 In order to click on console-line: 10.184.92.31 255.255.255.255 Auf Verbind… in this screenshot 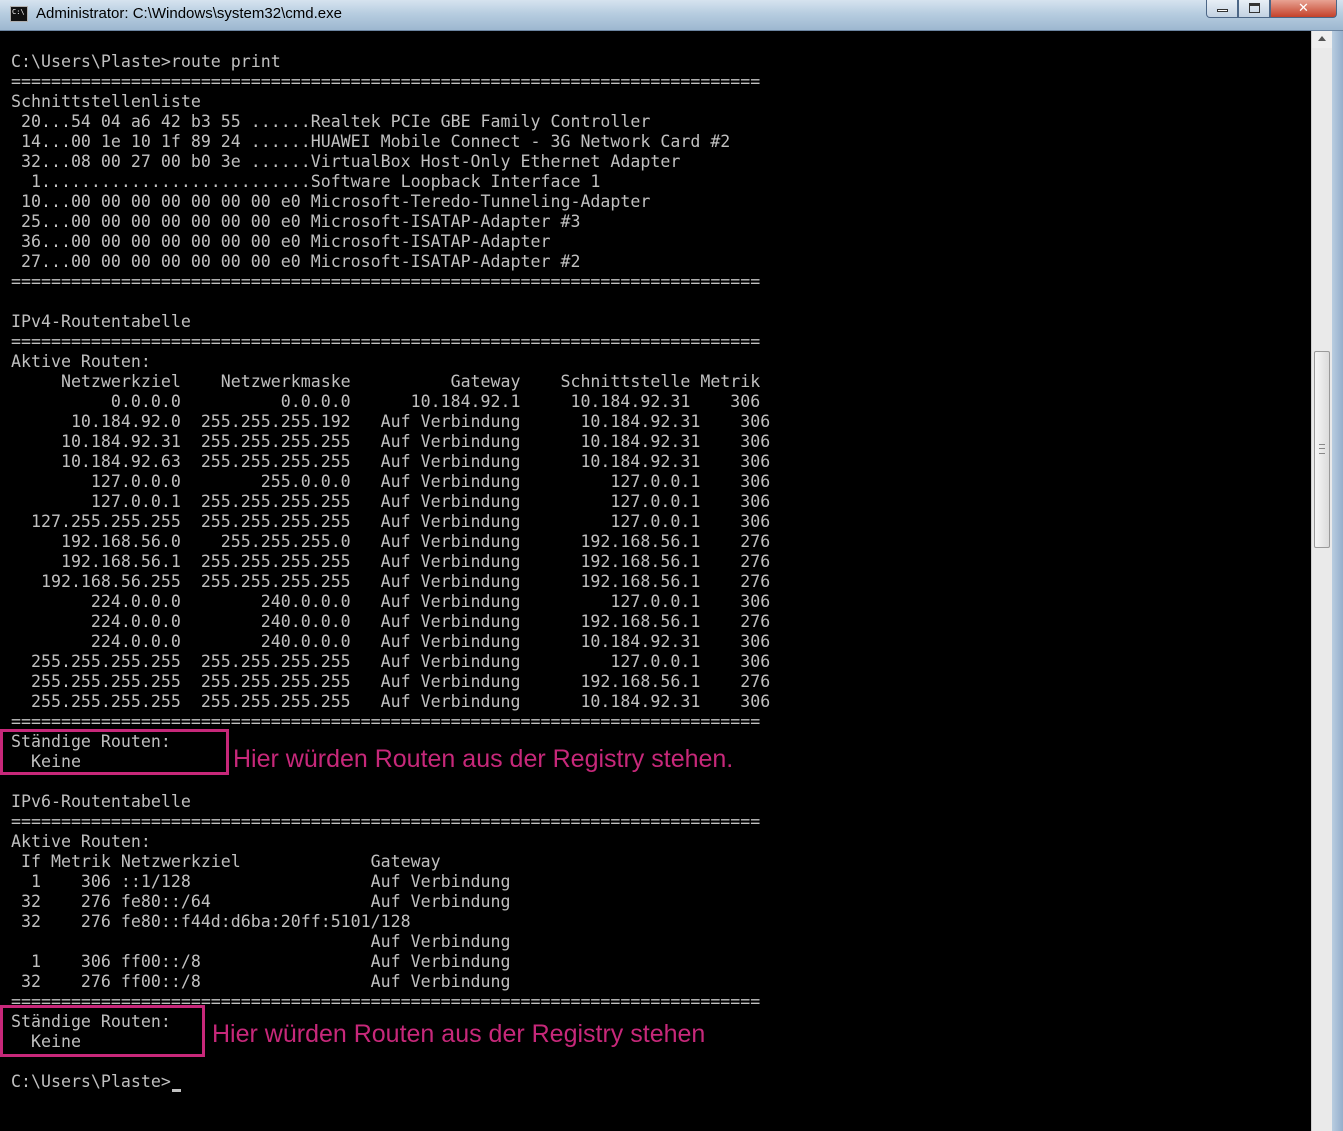, I will do `click(391, 441)`.